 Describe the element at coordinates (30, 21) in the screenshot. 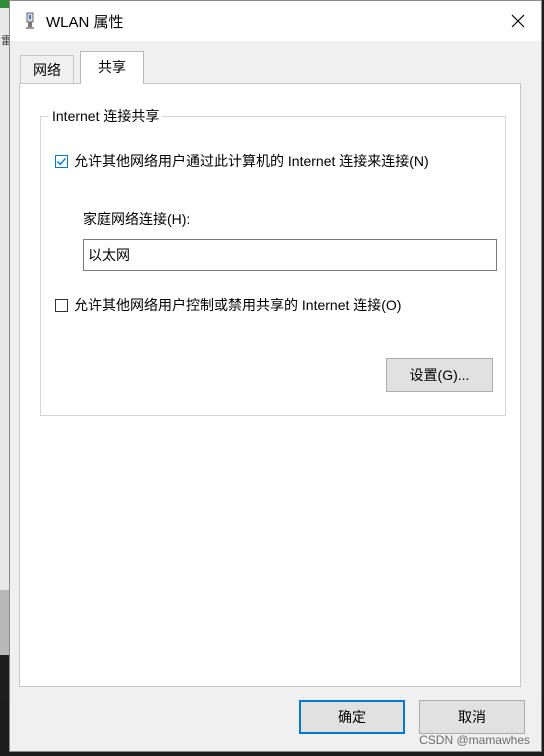

I see `network-adapter-icon` at that location.